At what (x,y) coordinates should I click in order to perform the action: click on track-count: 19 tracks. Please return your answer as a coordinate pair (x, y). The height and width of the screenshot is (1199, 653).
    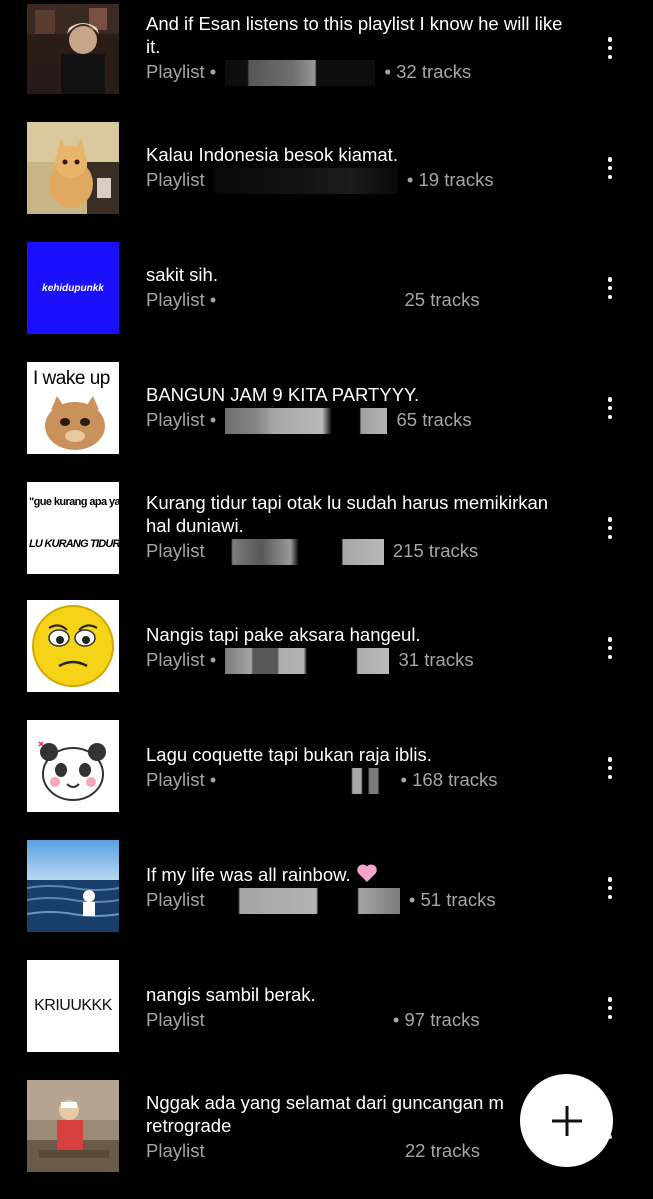
    Looking at the image, I should click on (456, 179).